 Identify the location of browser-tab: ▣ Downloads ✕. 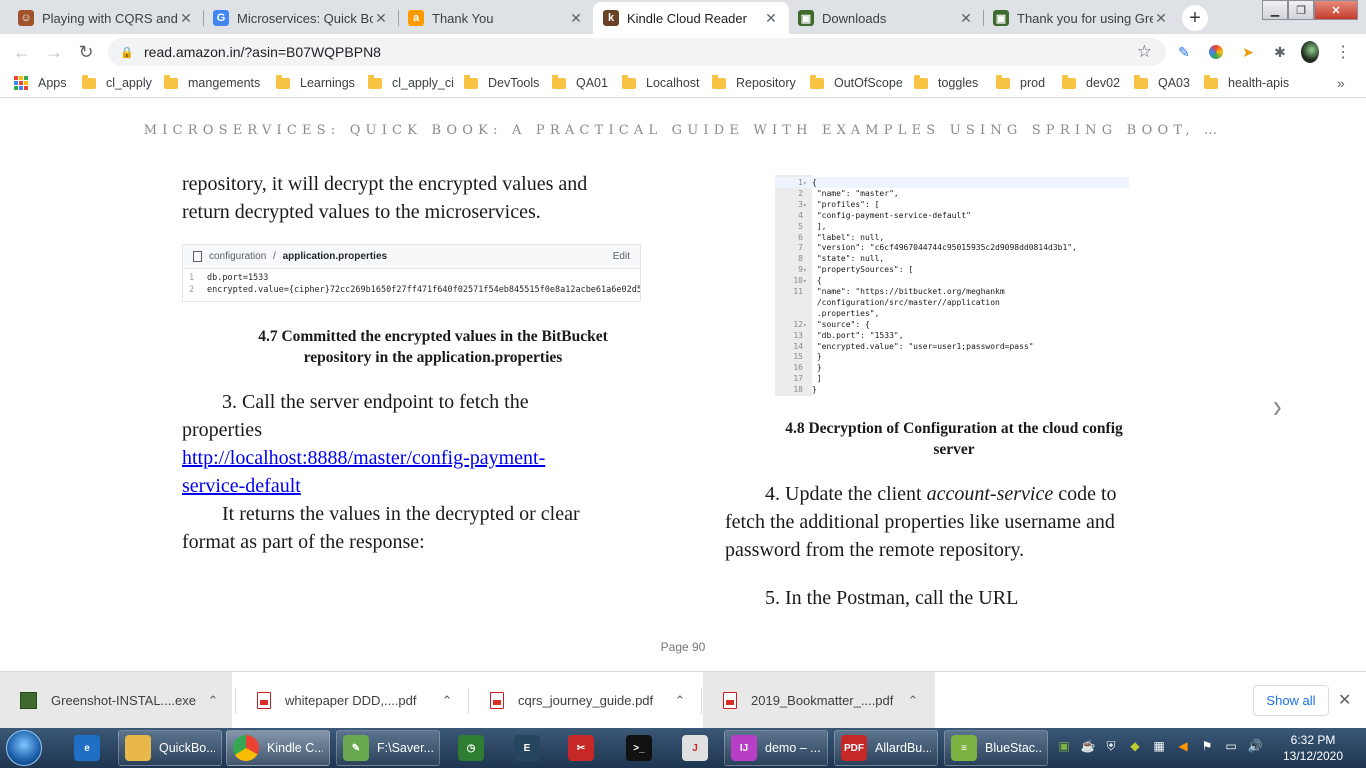
(886, 18).